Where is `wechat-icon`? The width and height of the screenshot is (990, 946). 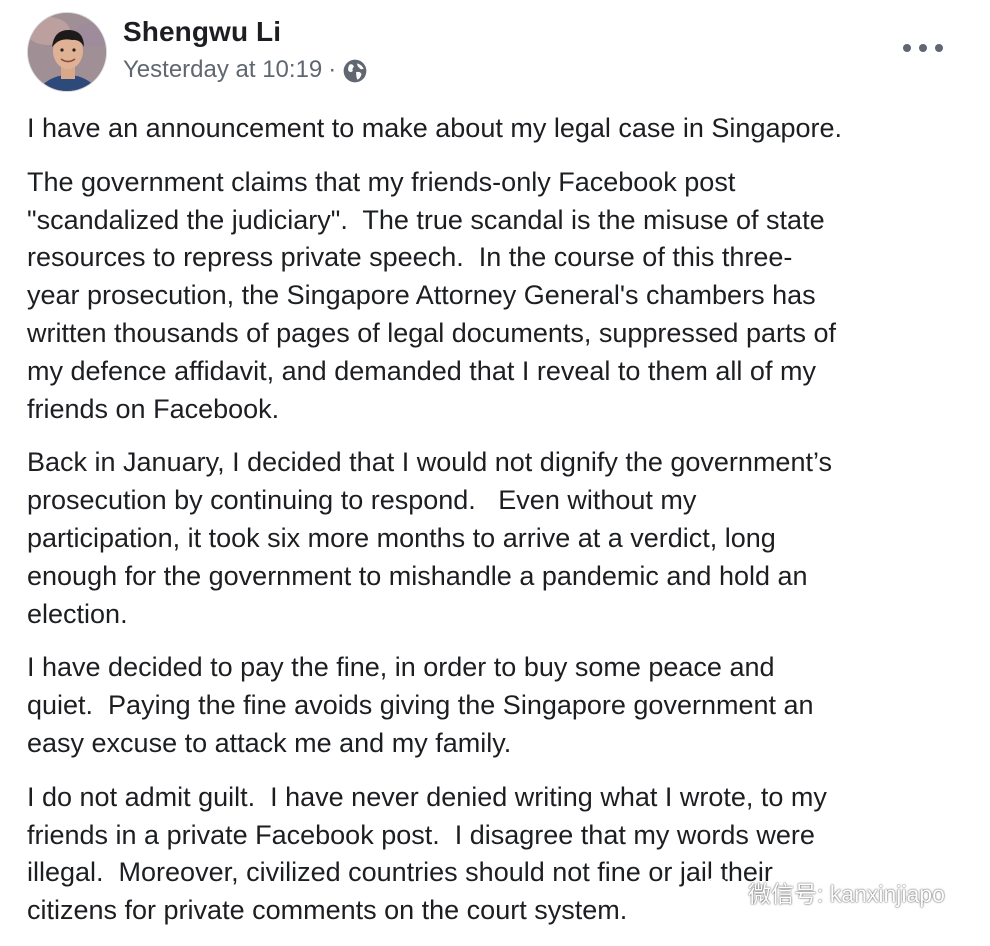 wechat-icon is located at coordinates (720, 891).